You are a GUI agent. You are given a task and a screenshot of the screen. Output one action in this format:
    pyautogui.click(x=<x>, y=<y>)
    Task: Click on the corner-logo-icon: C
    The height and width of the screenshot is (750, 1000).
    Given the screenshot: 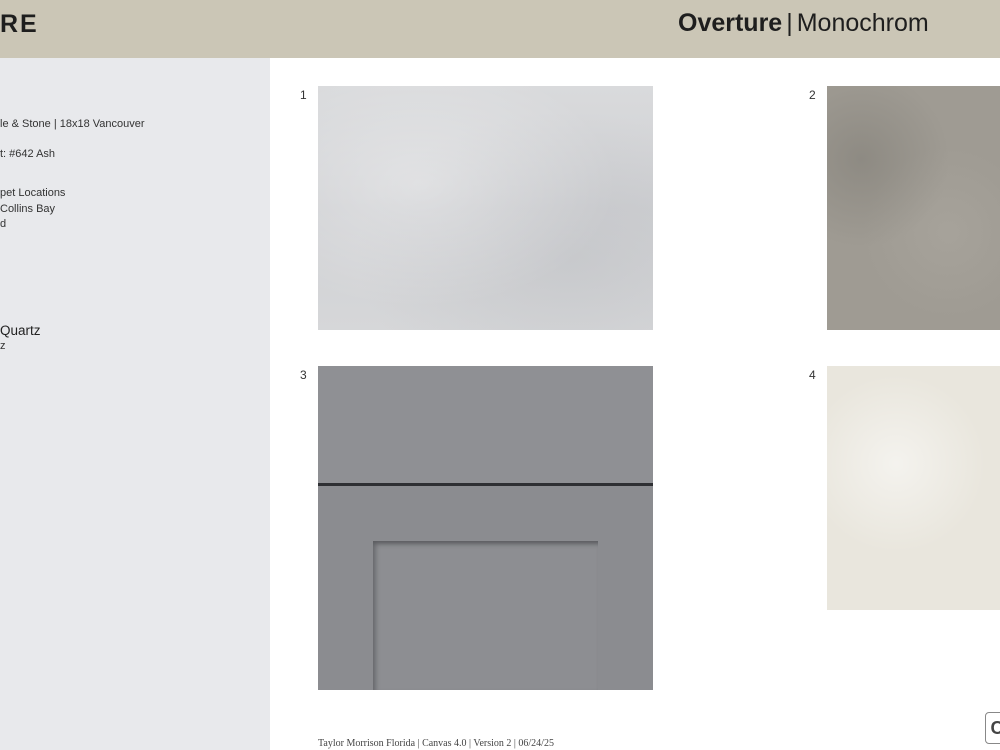 What is the action you would take?
    pyautogui.click(x=992, y=728)
    